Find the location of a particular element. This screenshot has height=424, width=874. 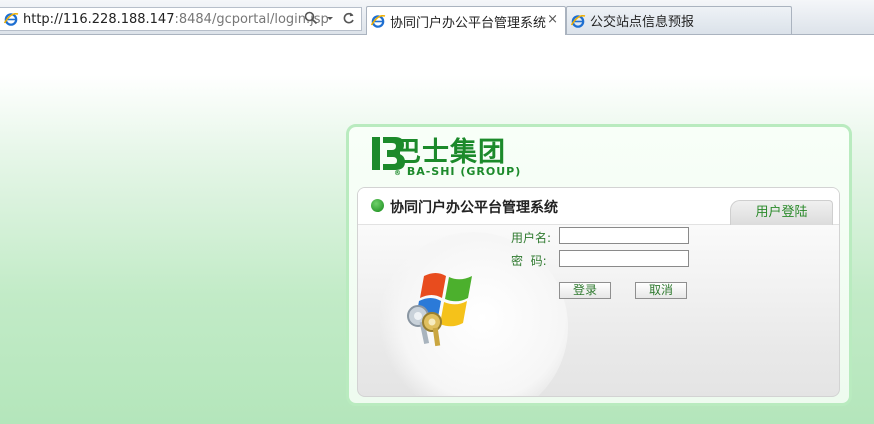

dropdown-arrow-icon is located at coordinates (330, 18).